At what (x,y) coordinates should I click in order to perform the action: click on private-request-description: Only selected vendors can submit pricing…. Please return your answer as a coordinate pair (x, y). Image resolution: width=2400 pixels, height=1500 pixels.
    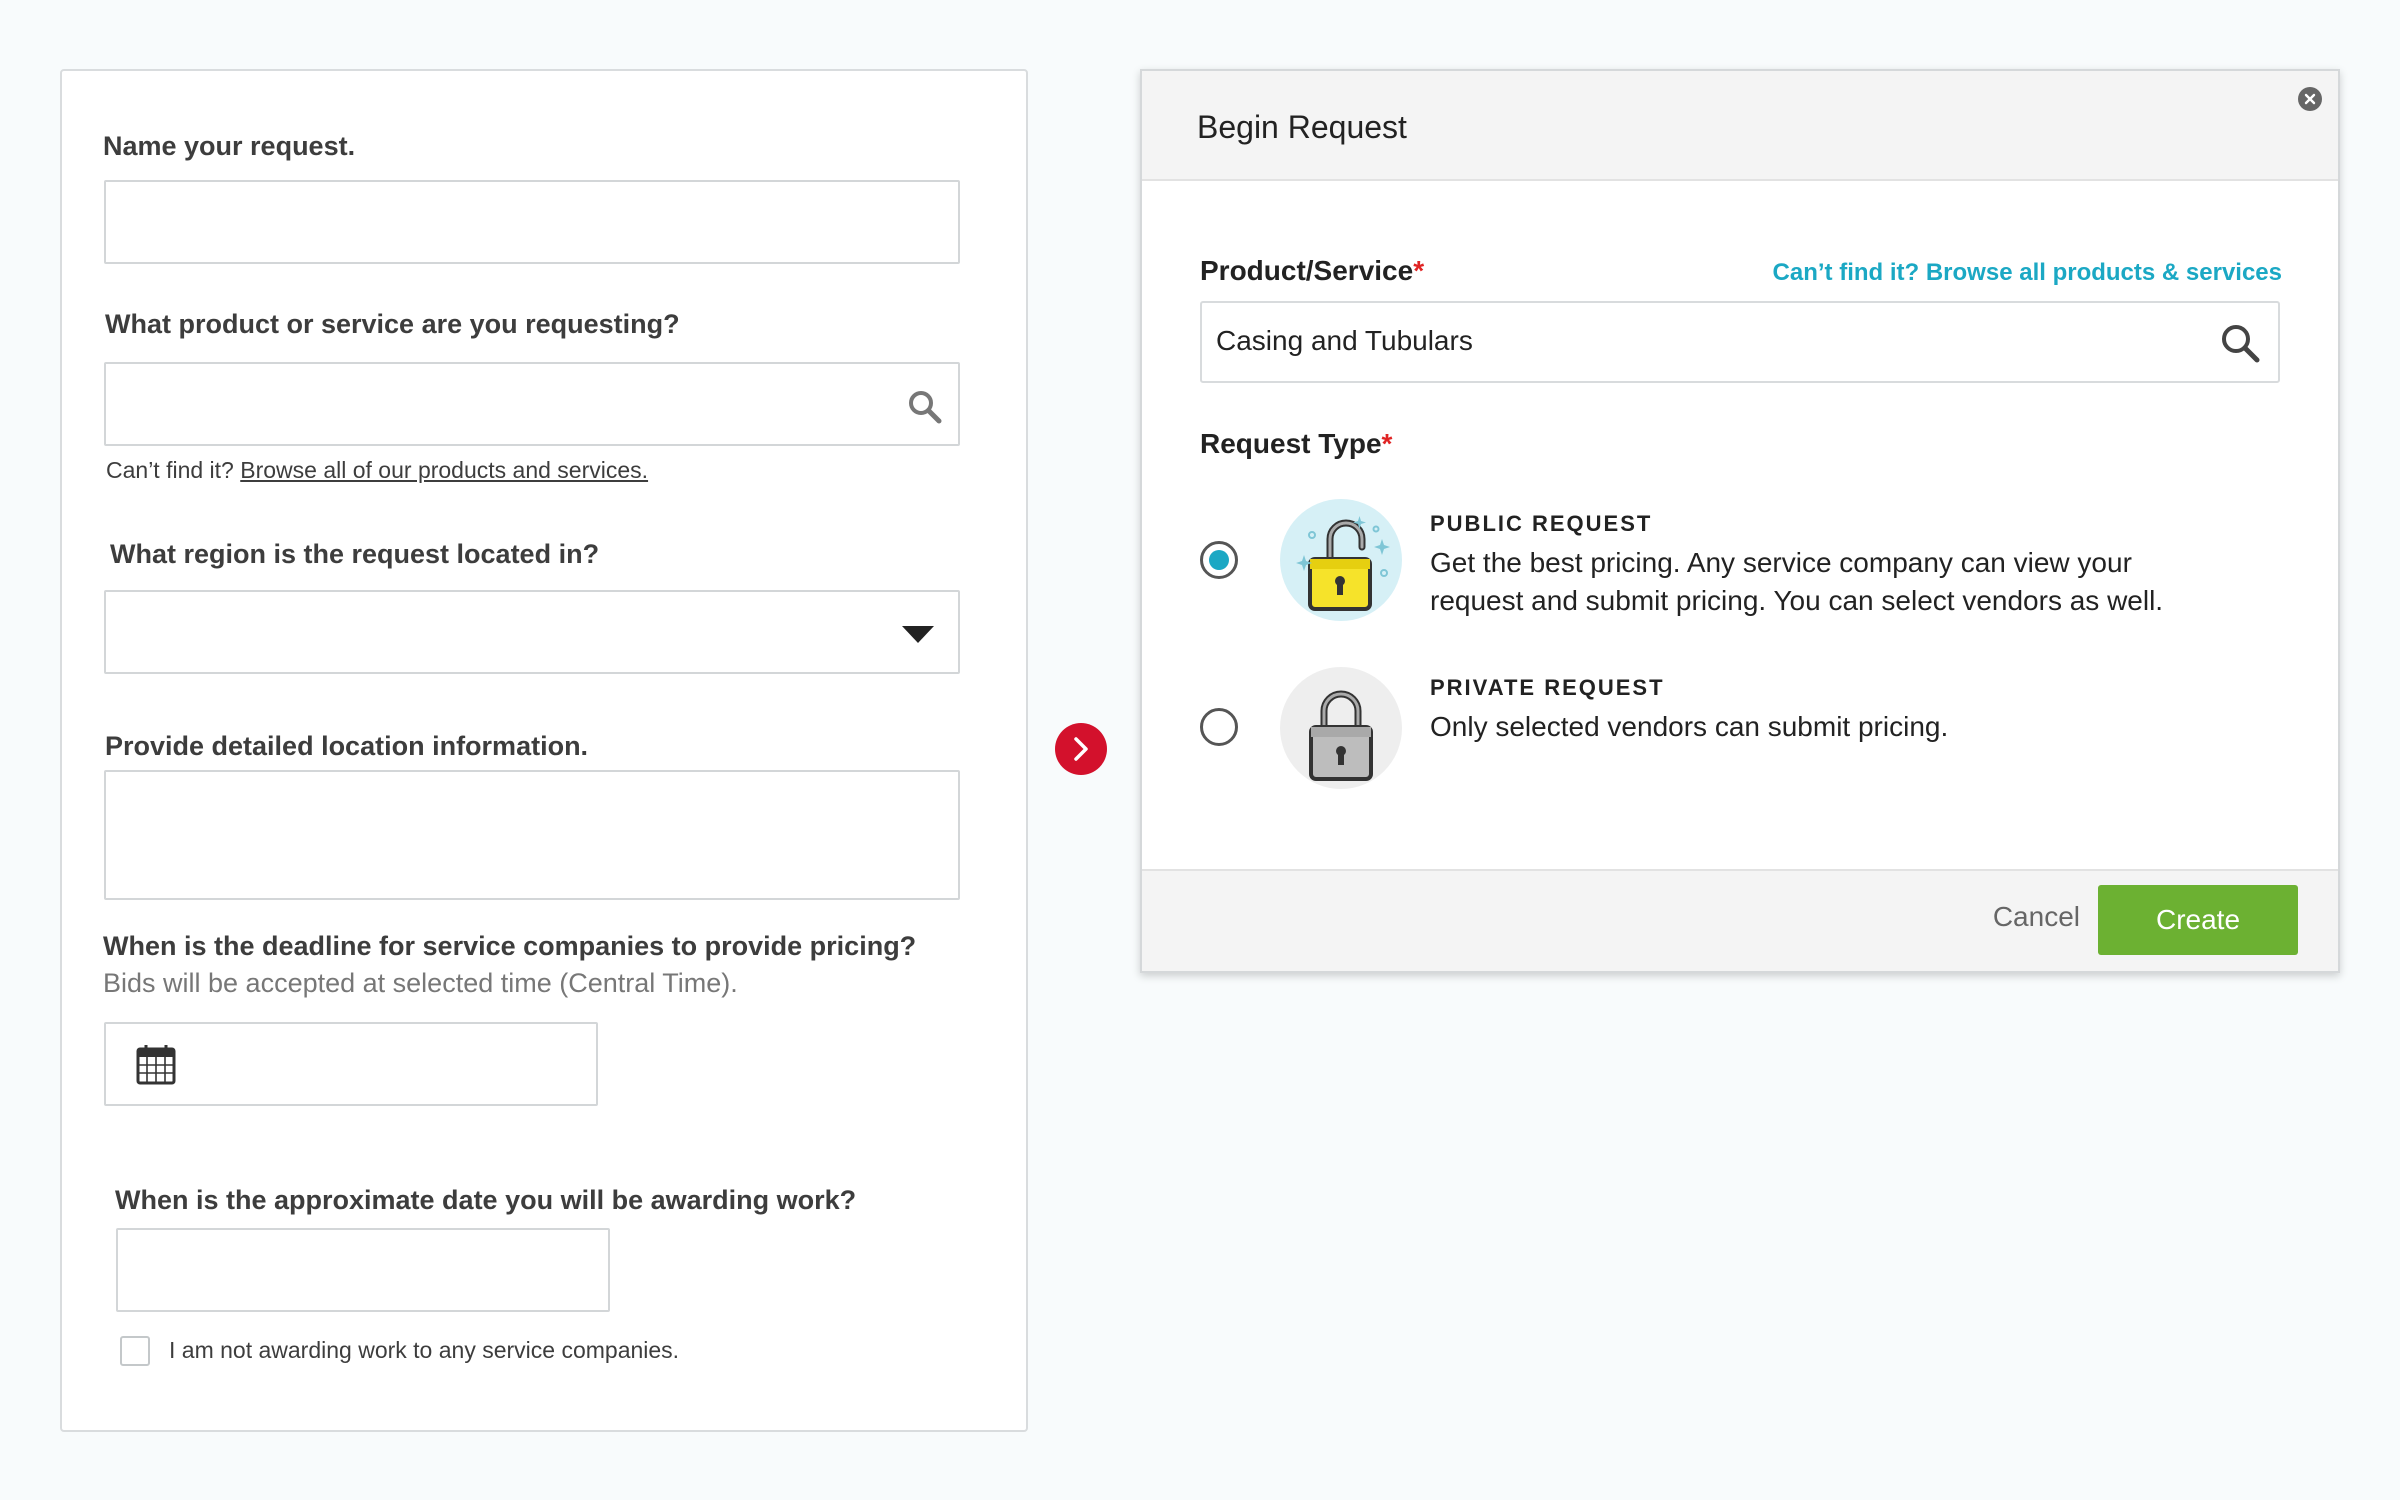
    Looking at the image, I should click on (1689, 726).